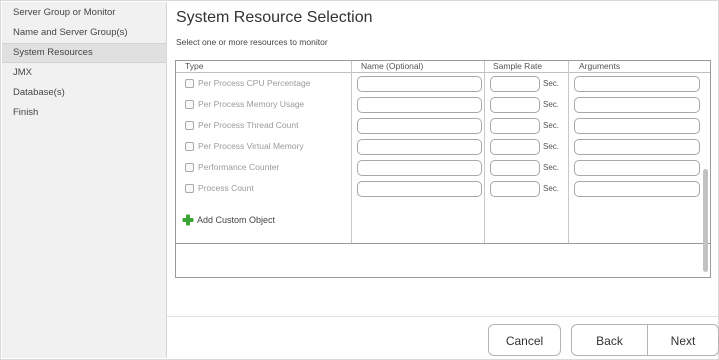 Image resolution: width=719 pixels, height=360 pixels. I want to click on table-row: Per Process Memory Usage Sec., so click(443, 105).